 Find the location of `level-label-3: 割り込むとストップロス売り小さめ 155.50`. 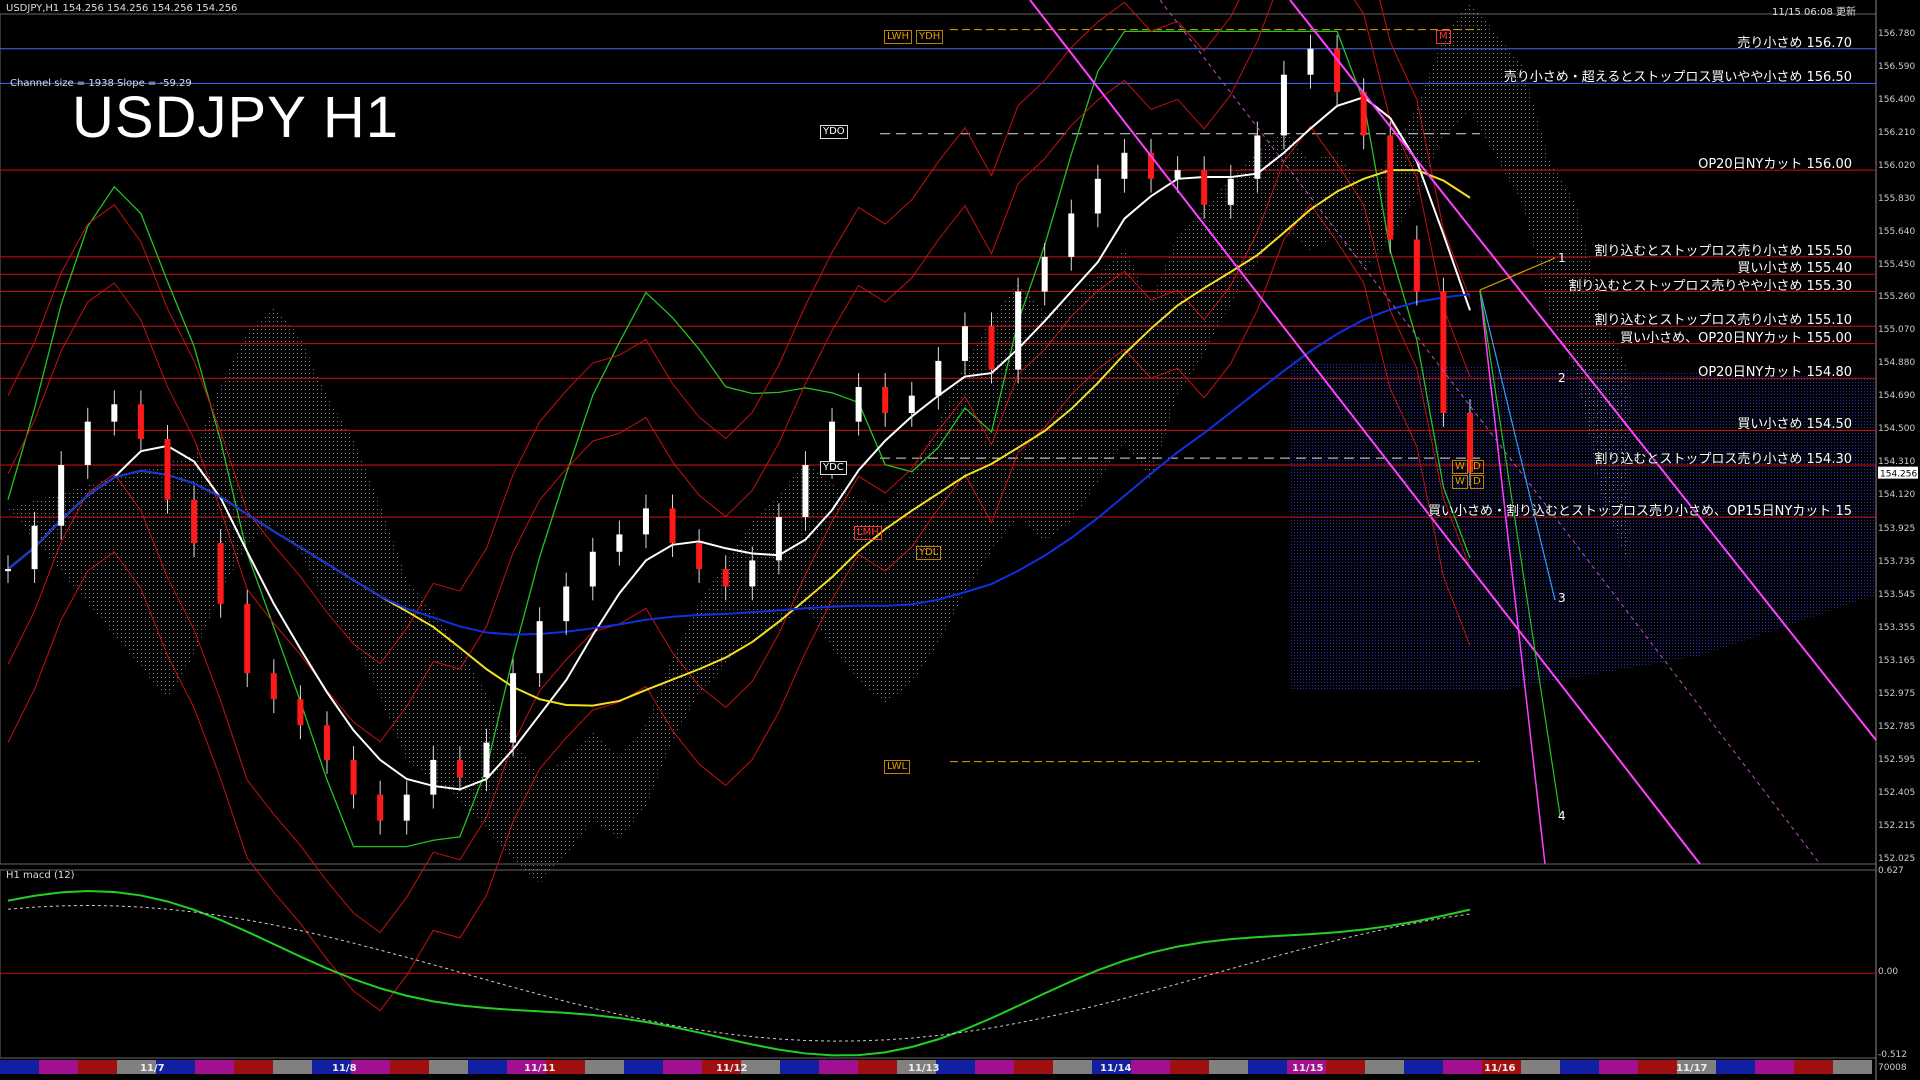

level-label-3: 割り込むとストップロス売り小さめ 155.50 is located at coordinates (1723, 251).